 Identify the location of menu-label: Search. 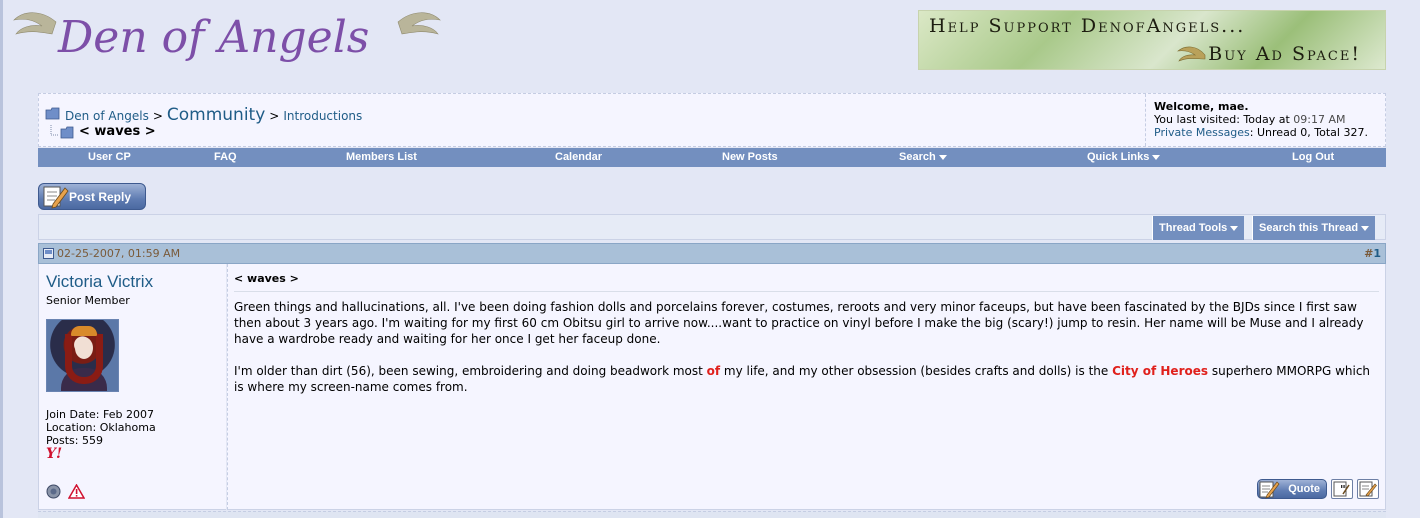
(917, 157).